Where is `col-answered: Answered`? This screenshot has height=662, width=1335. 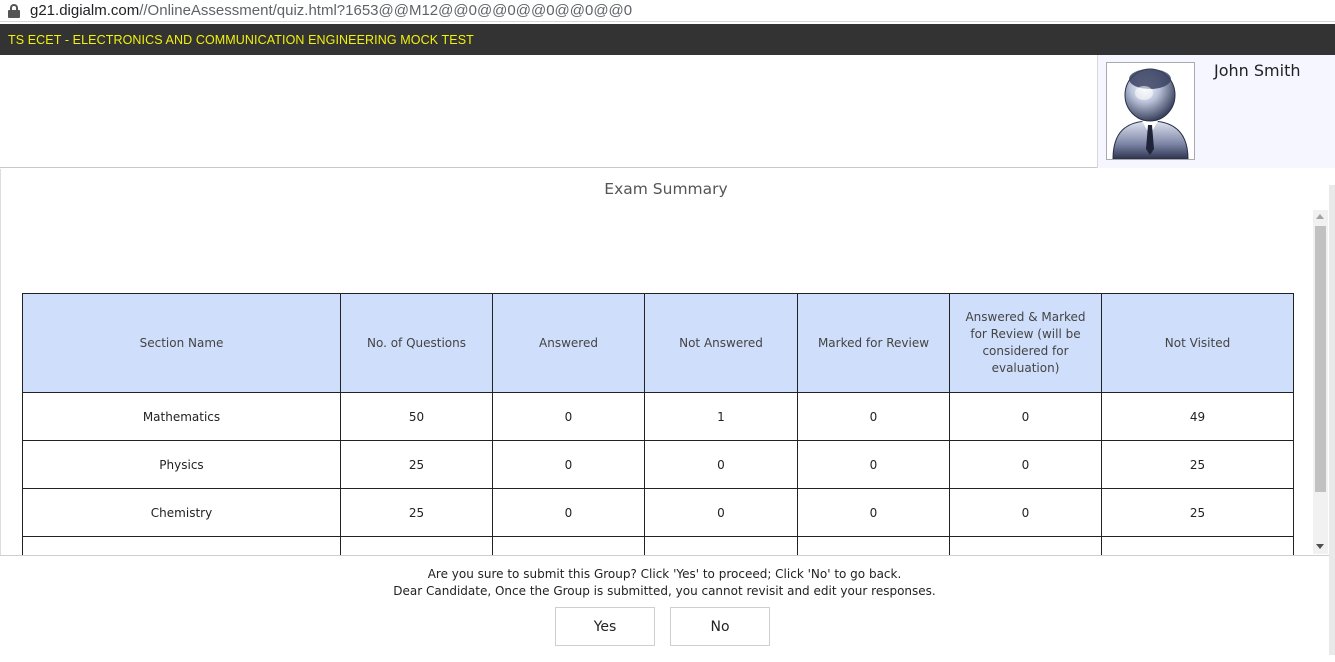 col-answered: Answered is located at coordinates (568, 343).